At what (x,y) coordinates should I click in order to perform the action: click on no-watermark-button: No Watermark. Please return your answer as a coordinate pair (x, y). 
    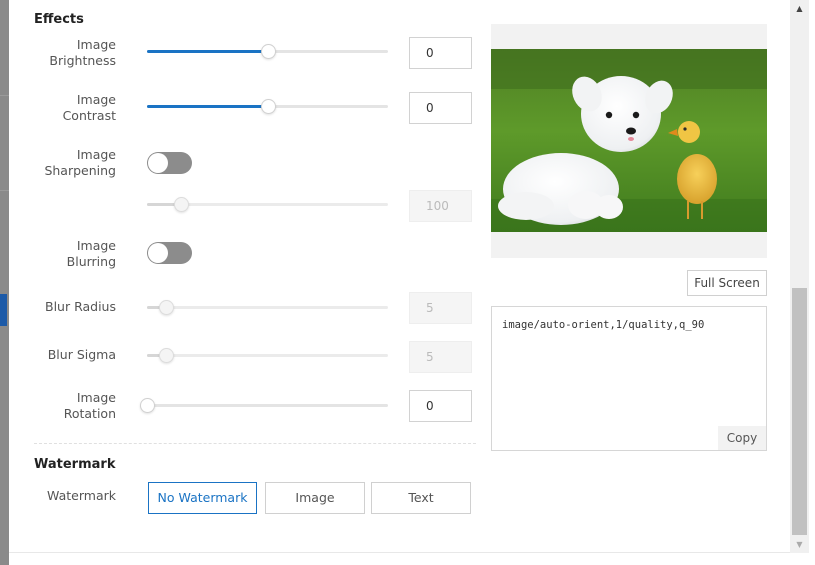
    Looking at the image, I should click on (202, 498).